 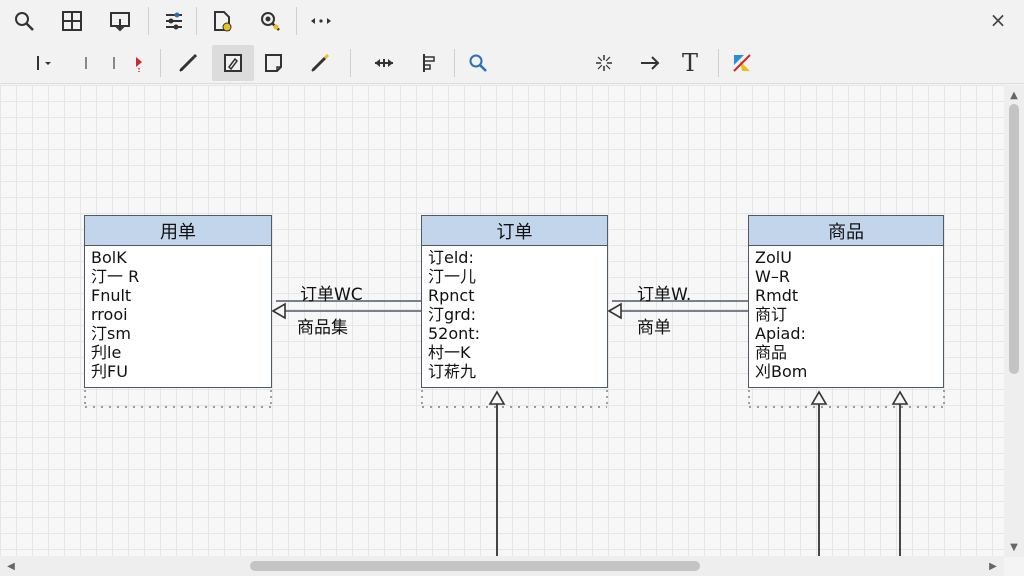 What do you see at coordinates (654, 325) in the screenshot?
I see `relation-label-bottom-2: 商单` at bounding box center [654, 325].